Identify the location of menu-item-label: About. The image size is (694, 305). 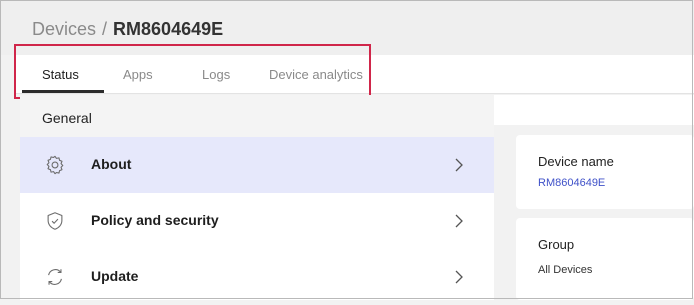
(111, 164).